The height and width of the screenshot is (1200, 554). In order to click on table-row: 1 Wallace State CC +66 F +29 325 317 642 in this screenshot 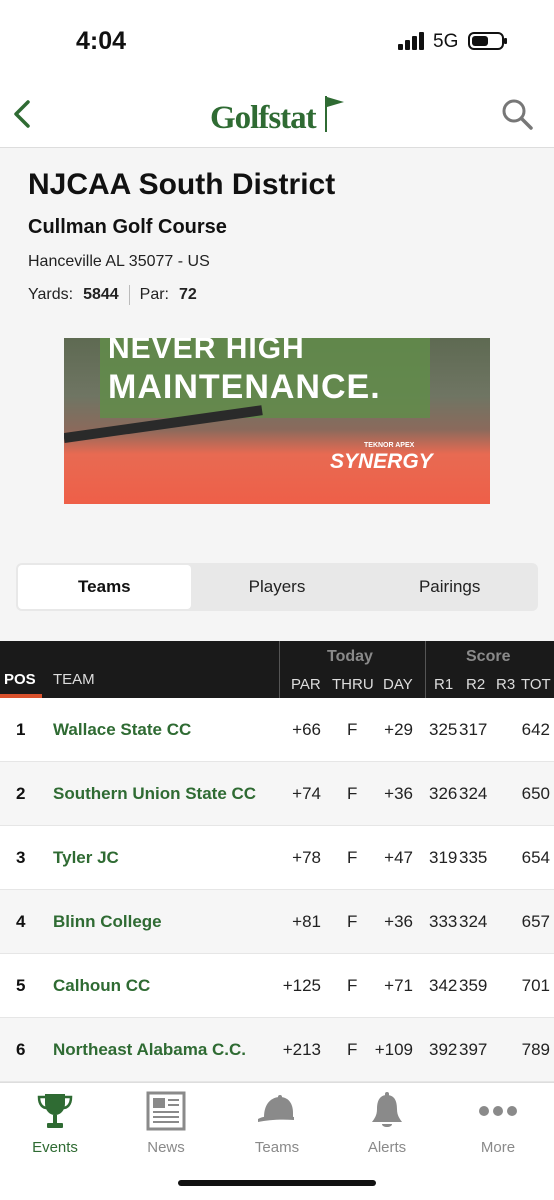, I will do `click(277, 730)`.